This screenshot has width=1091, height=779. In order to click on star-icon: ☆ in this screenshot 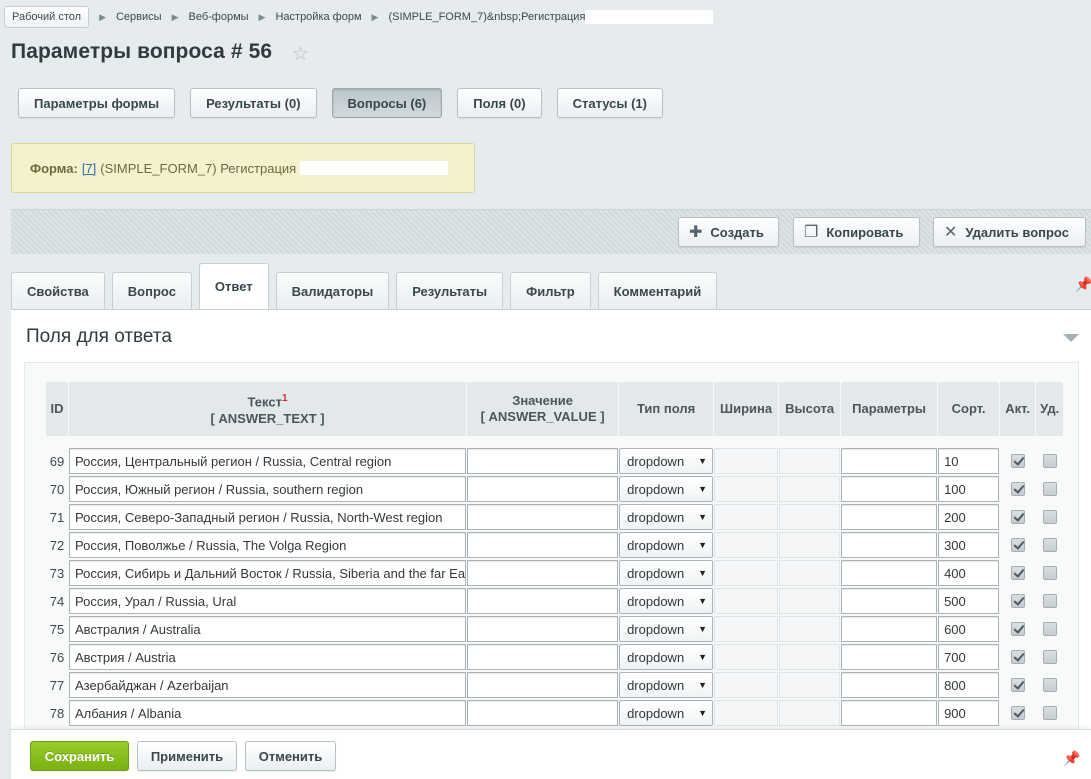, I will do `click(300, 54)`.